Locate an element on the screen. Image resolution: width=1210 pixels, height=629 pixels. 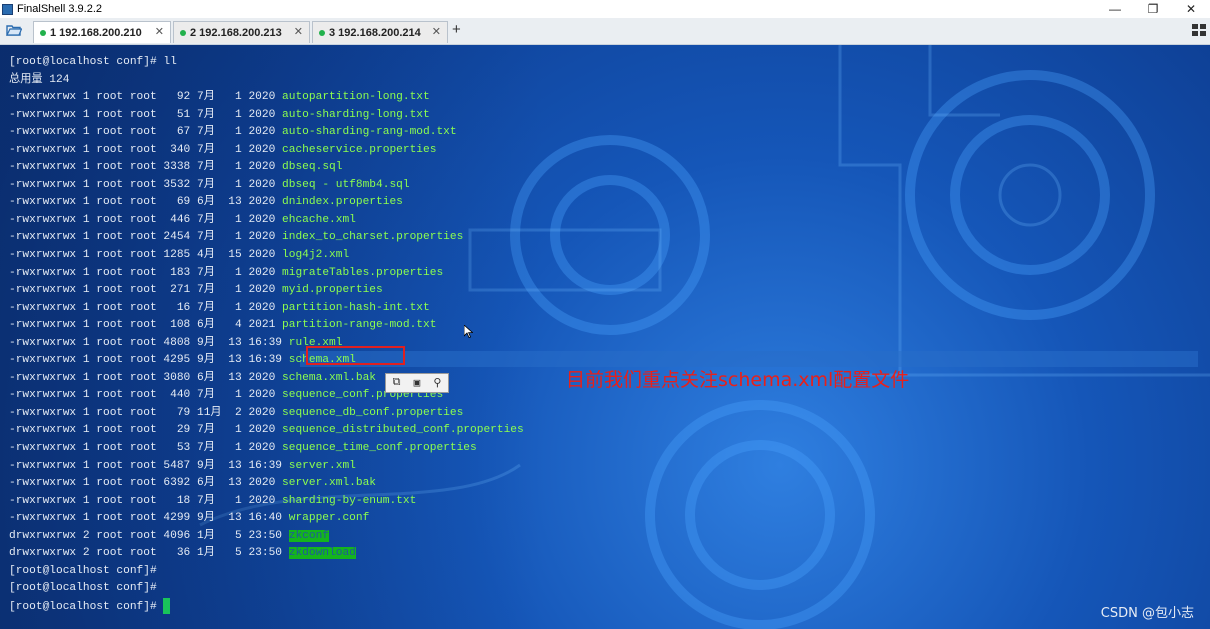
file-name: server.xml.bak is located at coordinates (329, 483).